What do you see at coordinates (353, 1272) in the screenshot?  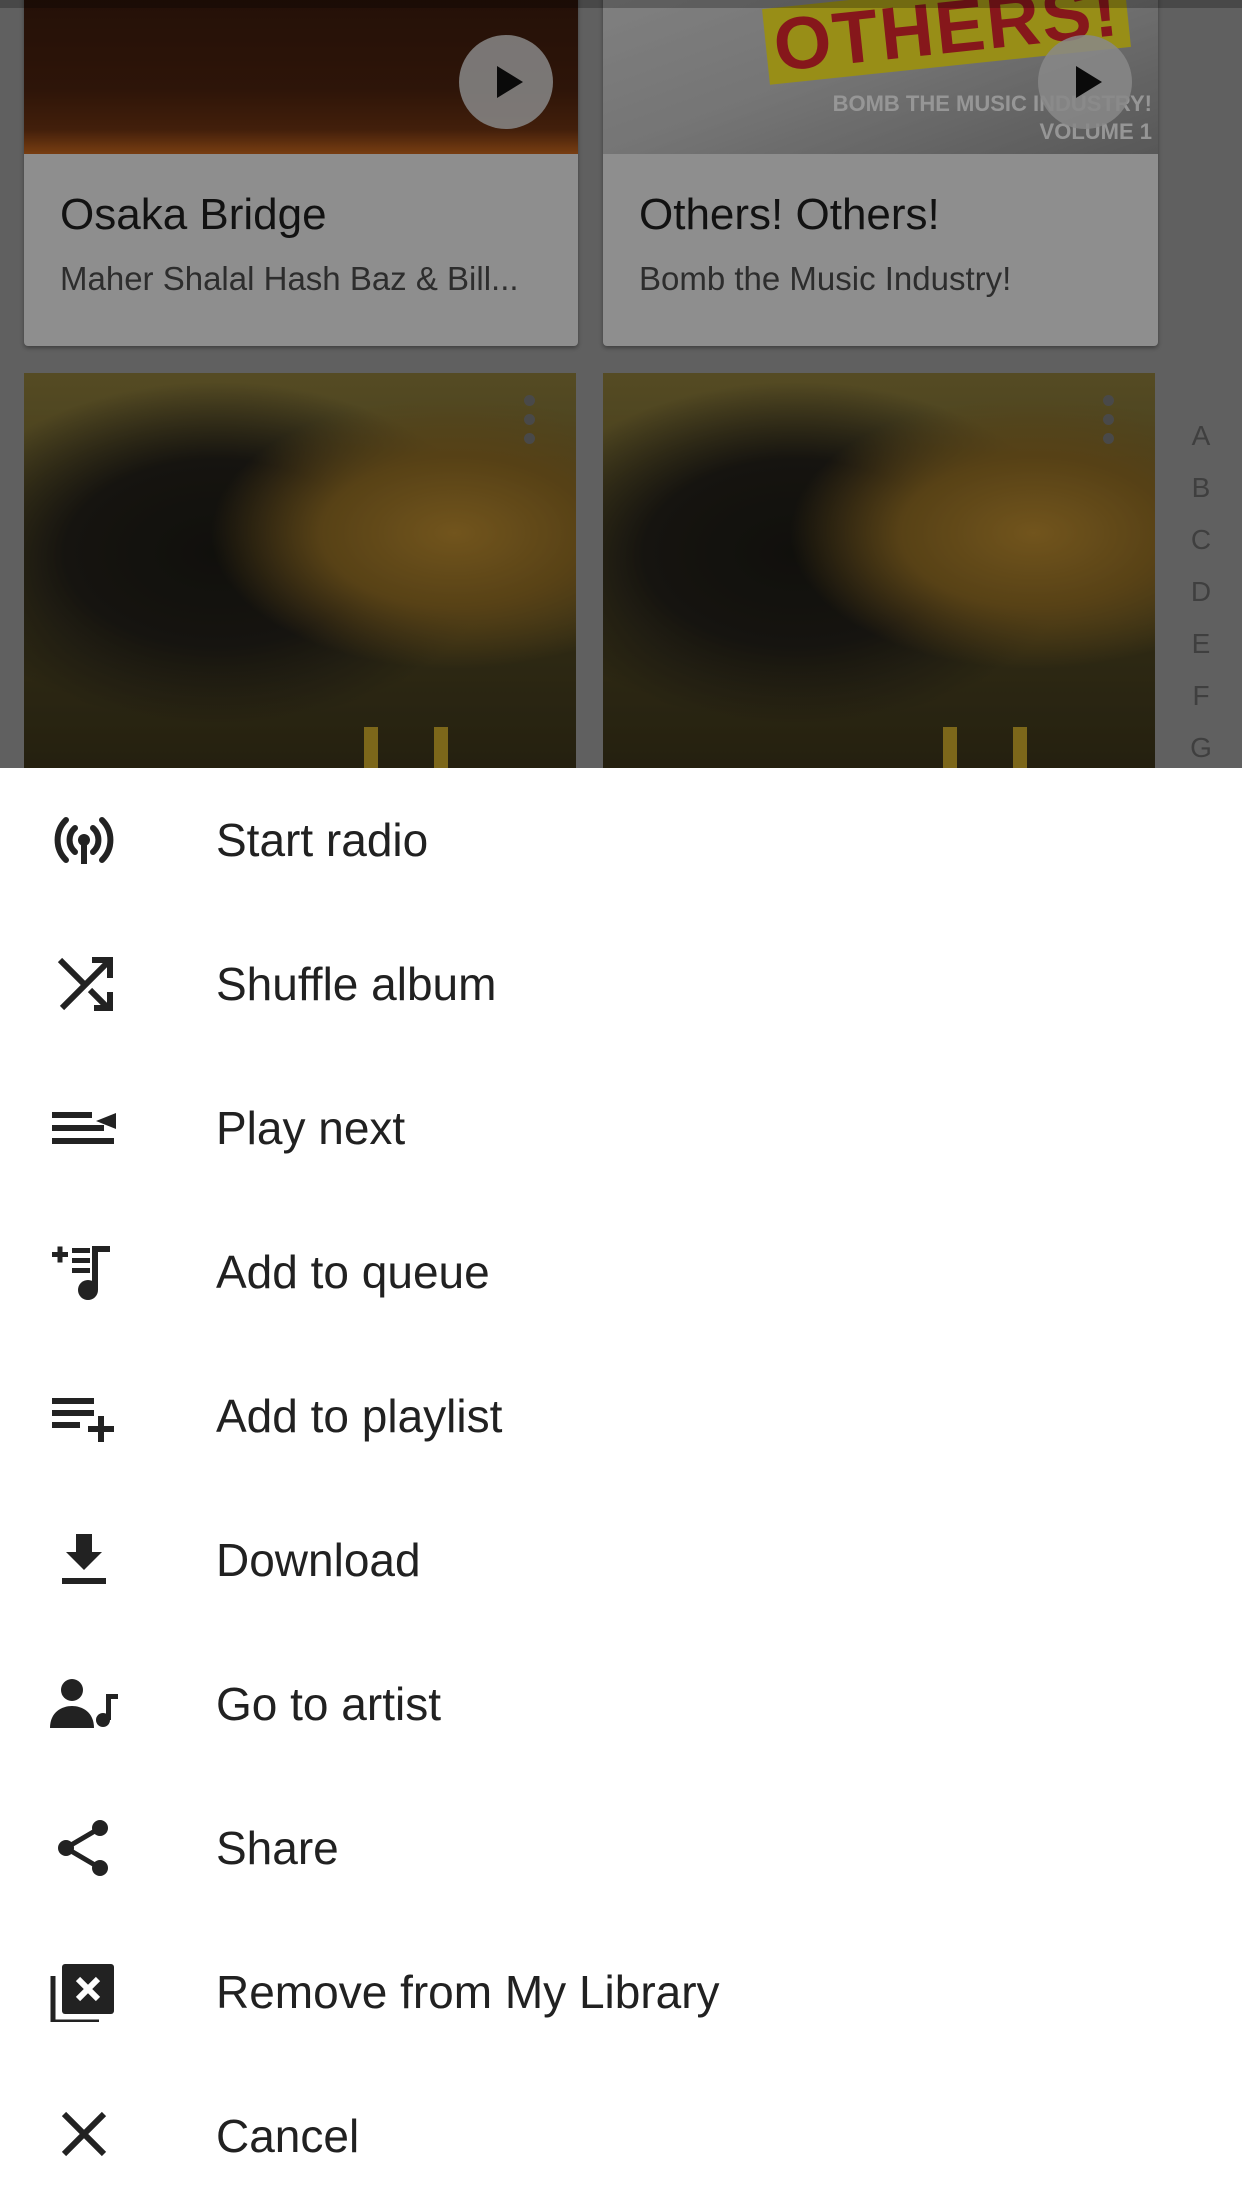 I see `menu-label: Add to queue` at bounding box center [353, 1272].